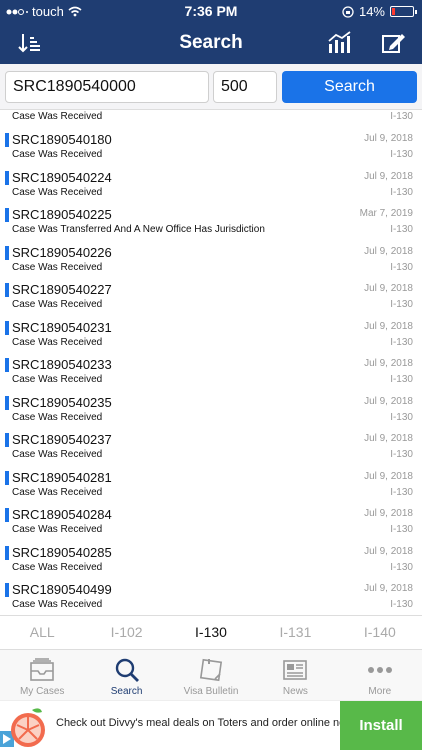  I want to click on tab-my-cases: My Cases, so click(42, 675).